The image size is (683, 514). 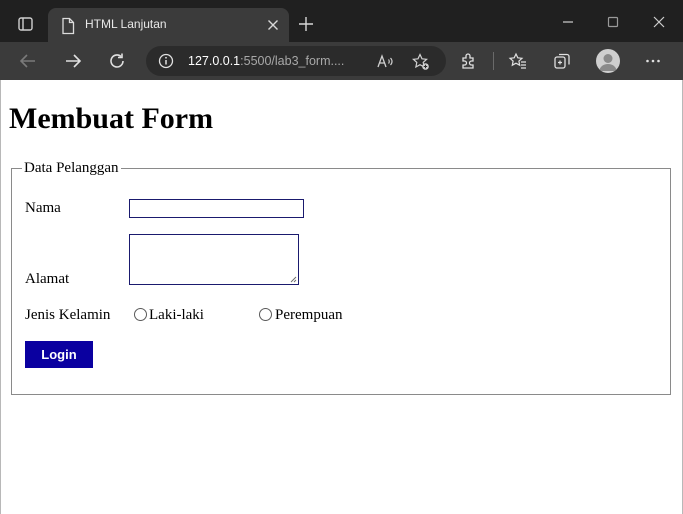 What do you see at coordinates (140, 314) in the screenshot?
I see `radio-male` at bounding box center [140, 314].